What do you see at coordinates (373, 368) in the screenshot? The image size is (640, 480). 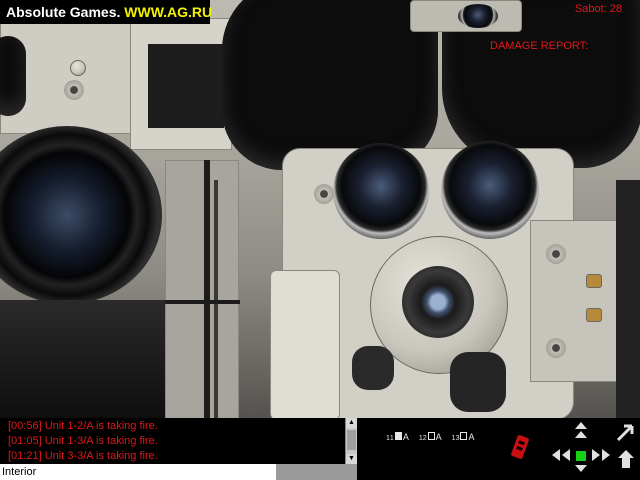 I see `lower-left-knob` at bounding box center [373, 368].